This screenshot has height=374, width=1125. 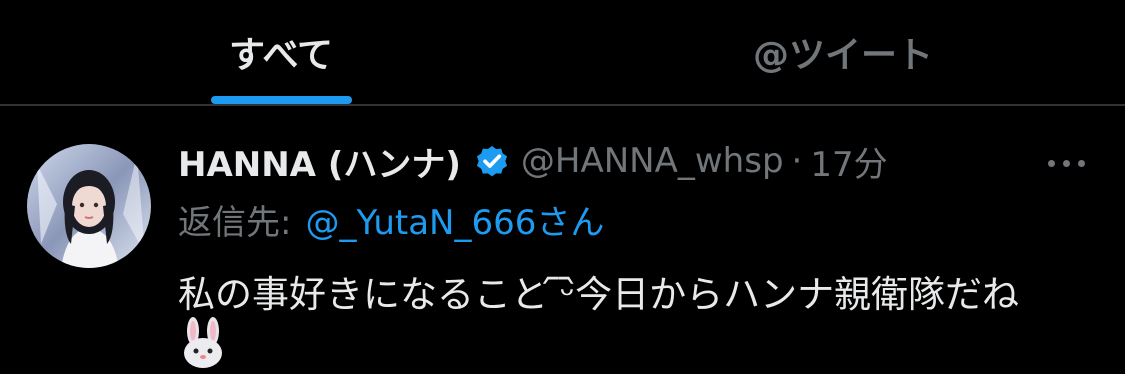 I want to click on reply-context: 返信先: @_YutaN_666さん, so click(x=391, y=219).